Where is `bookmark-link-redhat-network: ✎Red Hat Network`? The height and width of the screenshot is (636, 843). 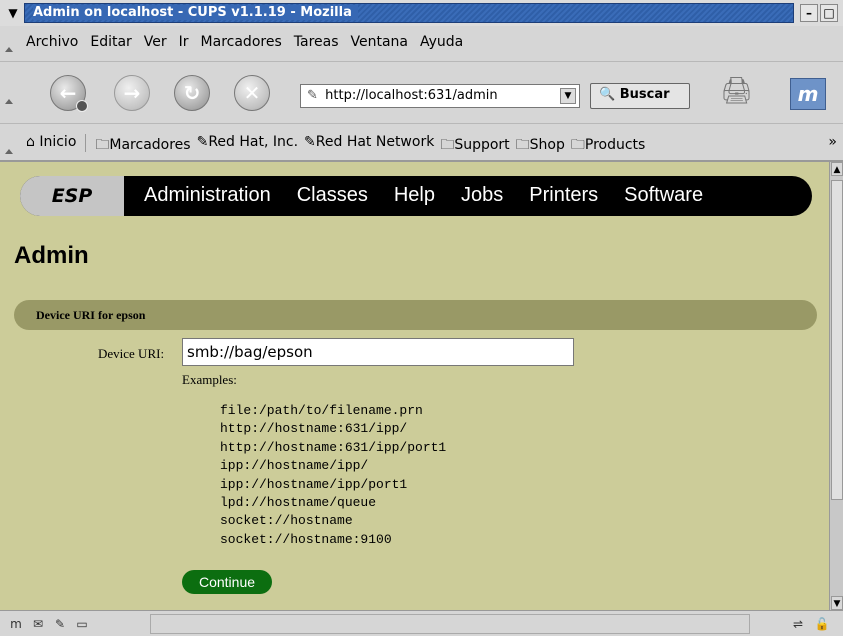 bookmark-link-redhat-network: ✎Red Hat Network is located at coordinates (369, 146).